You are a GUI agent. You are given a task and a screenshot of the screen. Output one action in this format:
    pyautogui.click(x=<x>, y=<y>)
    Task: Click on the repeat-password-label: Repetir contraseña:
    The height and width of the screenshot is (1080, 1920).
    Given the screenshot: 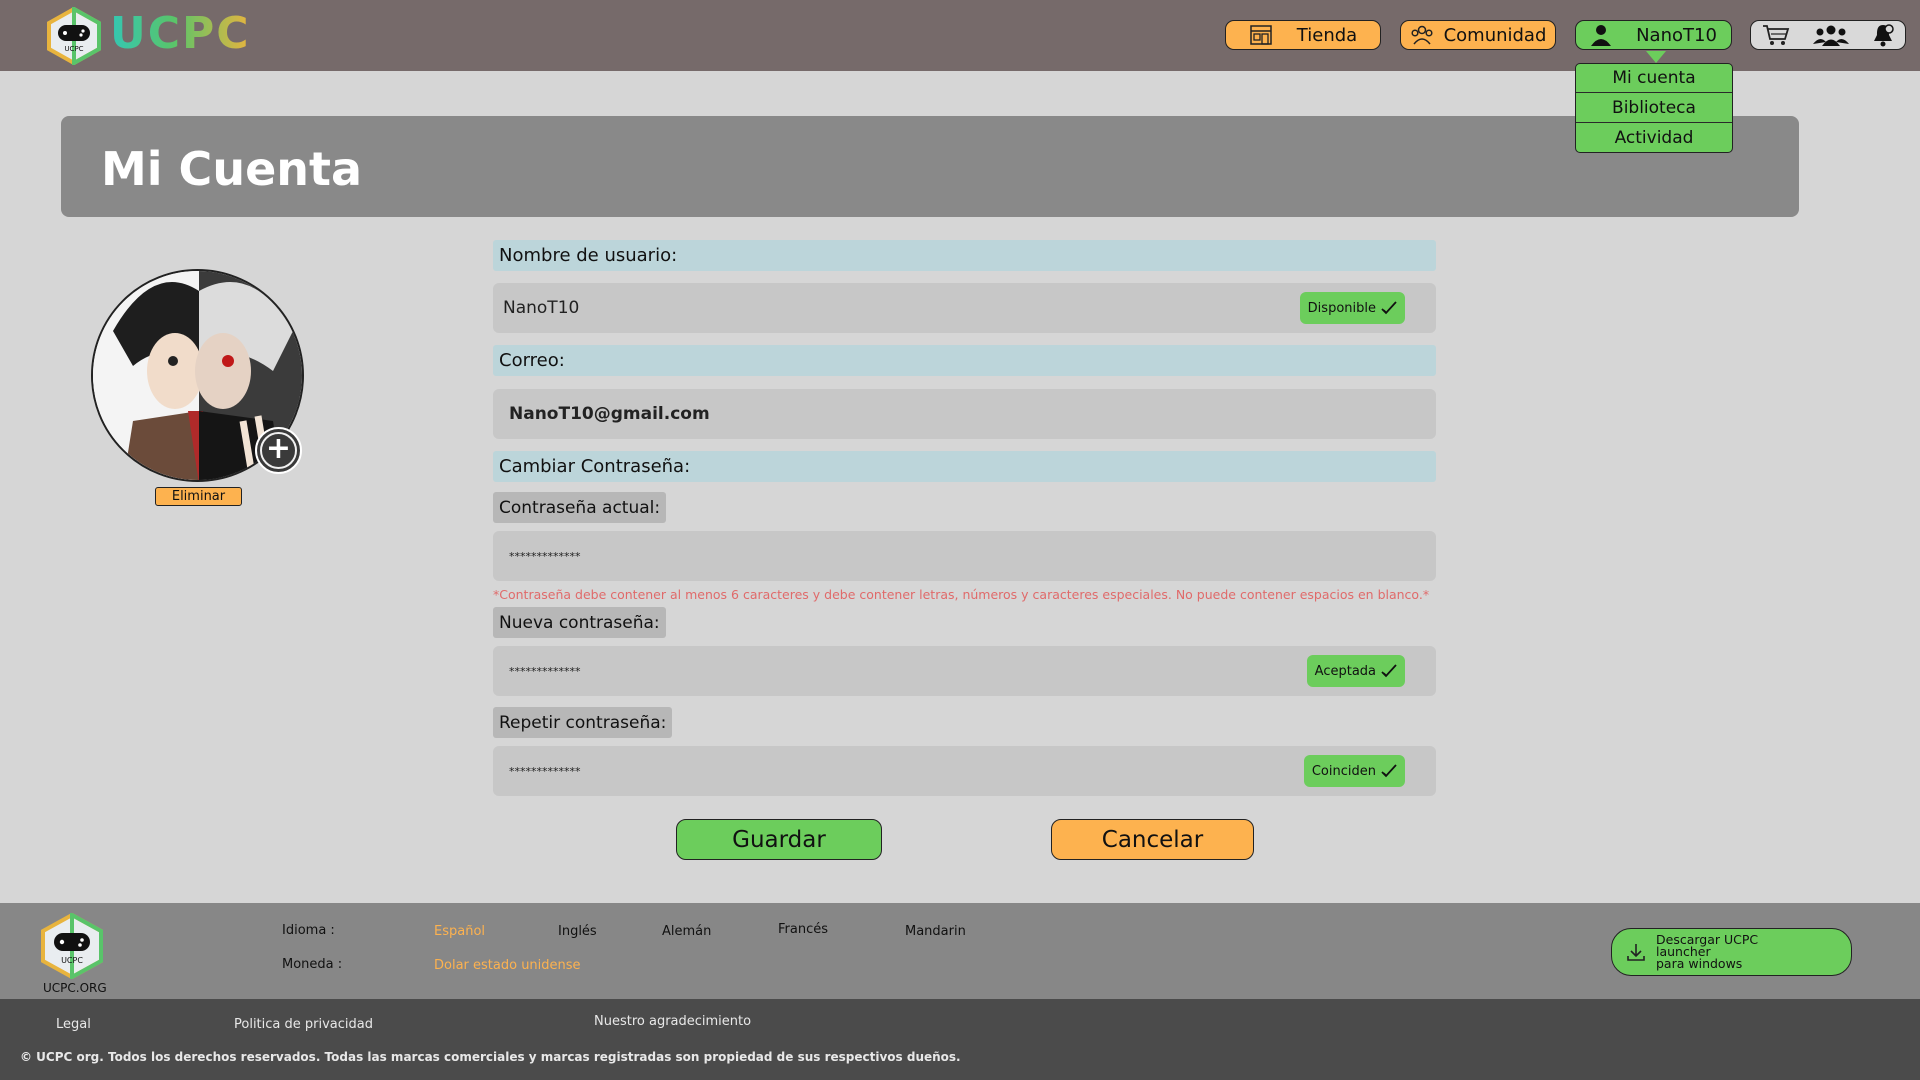 What is the action you would take?
    pyautogui.click(x=583, y=722)
    